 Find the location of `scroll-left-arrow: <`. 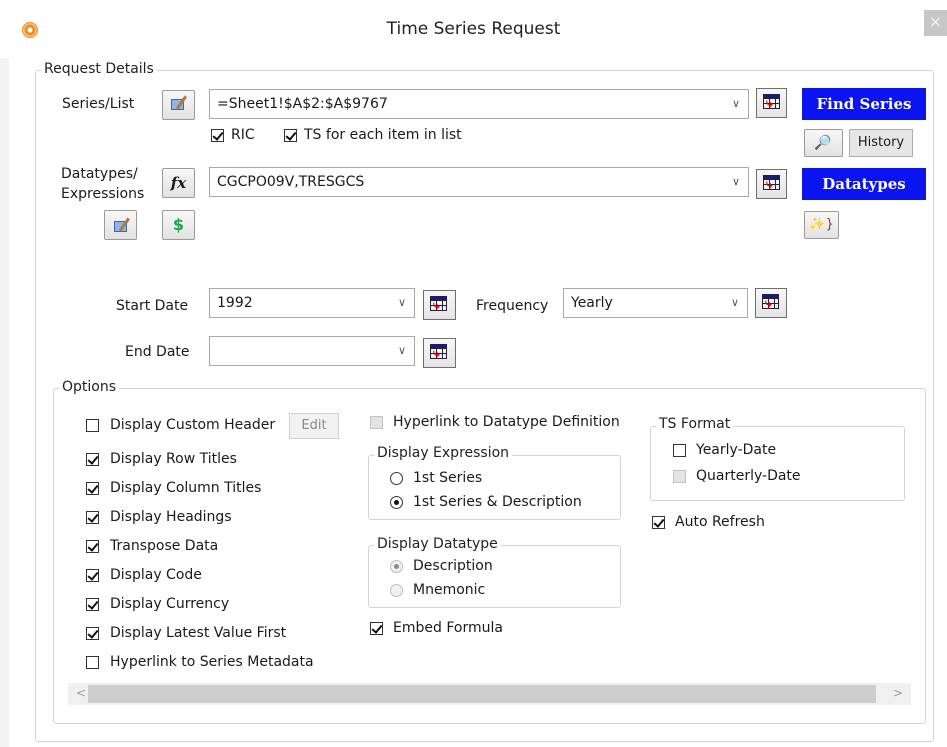

scroll-left-arrow: < is located at coordinates (81, 693).